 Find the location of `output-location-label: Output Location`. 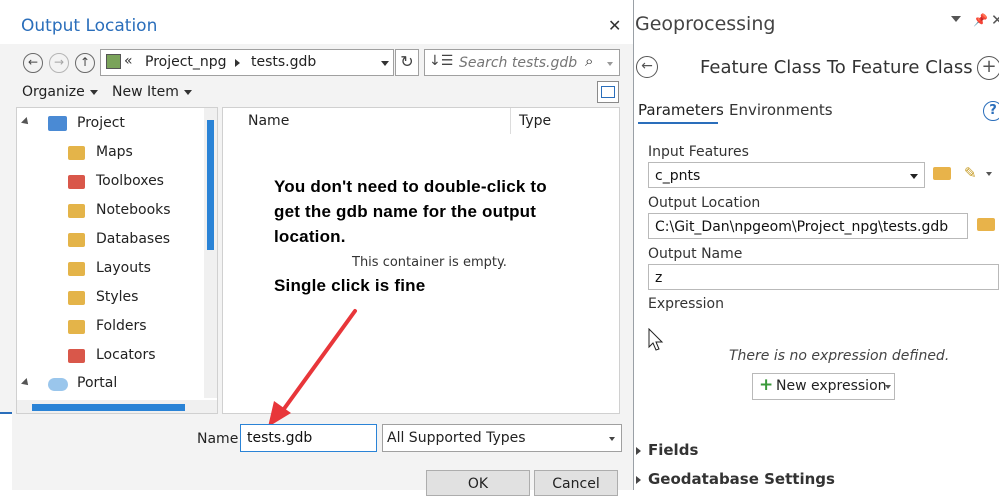

output-location-label: Output Location is located at coordinates (704, 203).